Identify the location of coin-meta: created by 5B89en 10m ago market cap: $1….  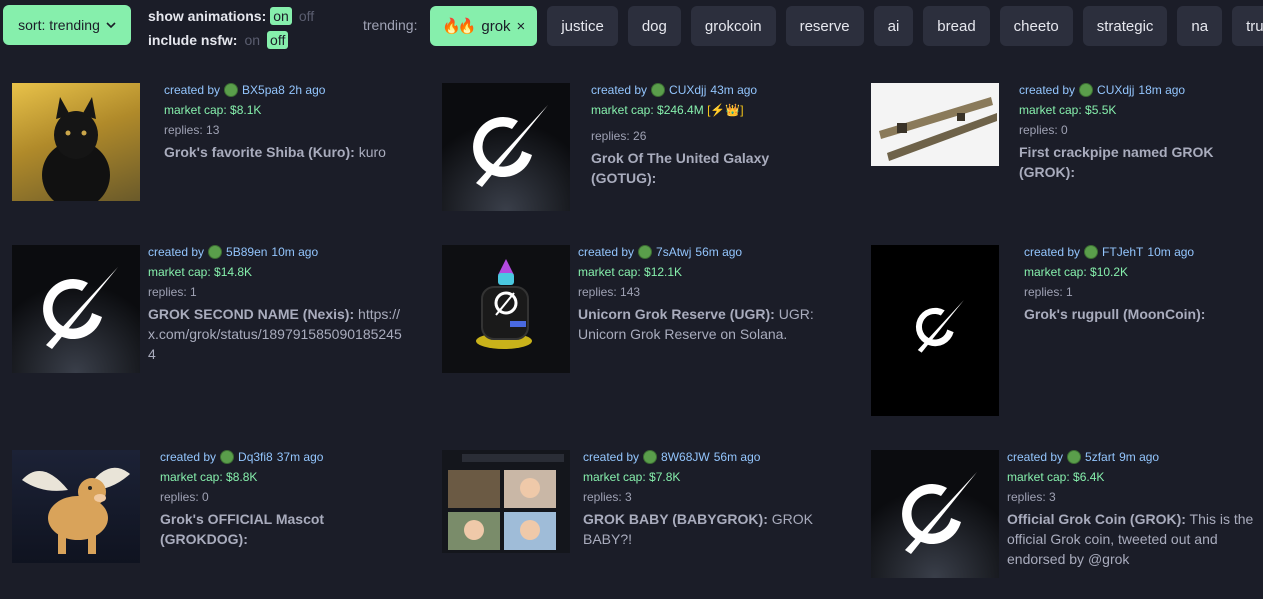
(278, 303).